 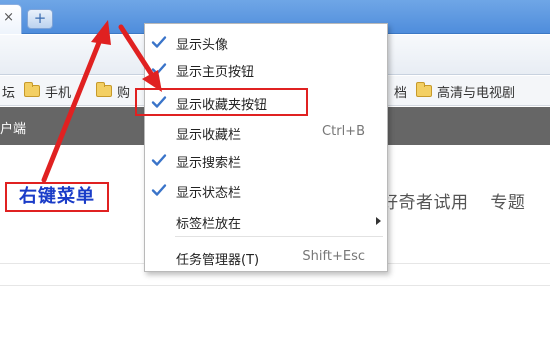 What do you see at coordinates (57, 197) in the screenshot?
I see `callout-label: 右键菜单` at bounding box center [57, 197].